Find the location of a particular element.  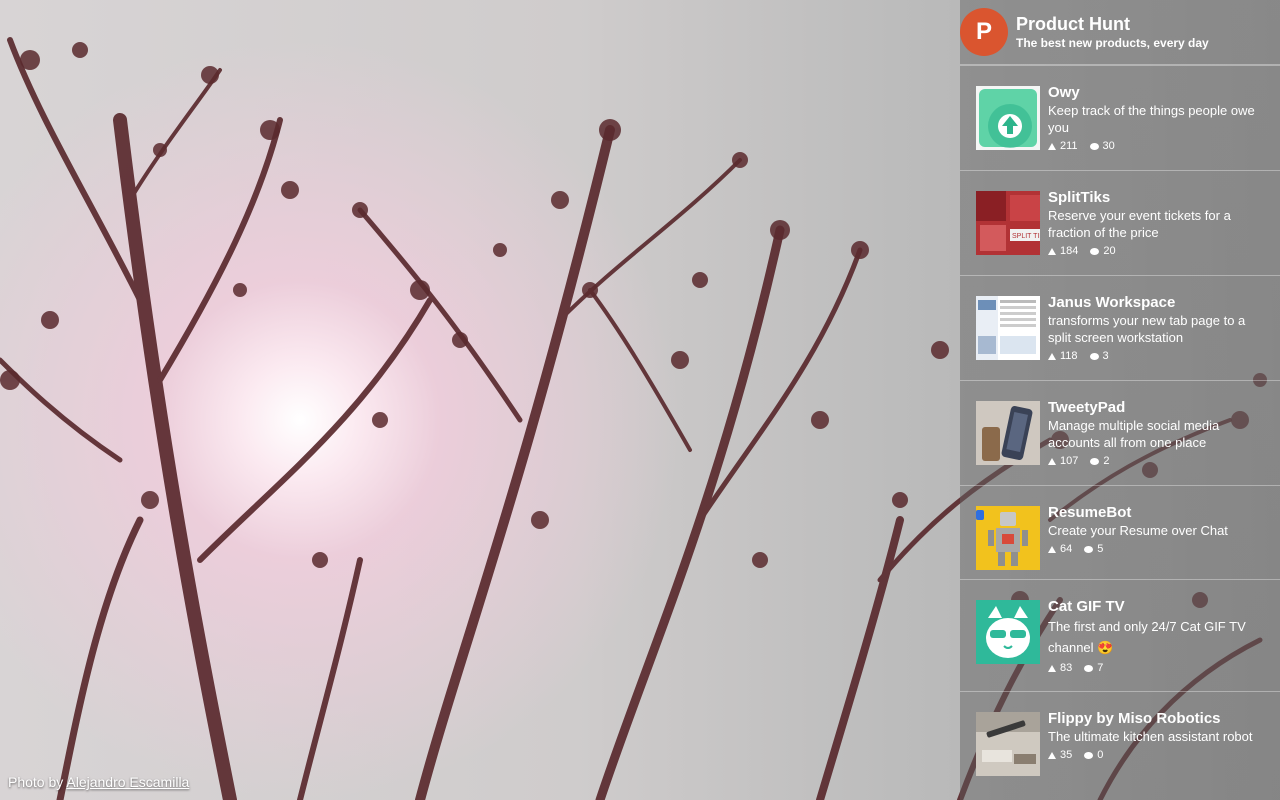

comment-value: 20 is located at coordinates (1109, 251).